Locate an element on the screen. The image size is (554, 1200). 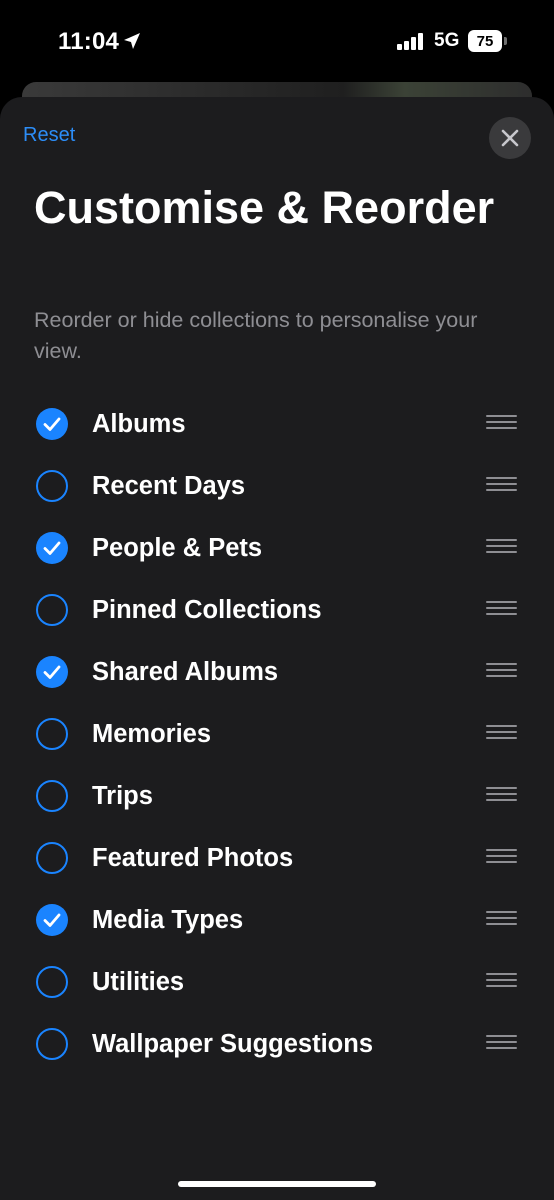
collection-row: Wallpaper Suggestions is located at coordinates (277, 1044).